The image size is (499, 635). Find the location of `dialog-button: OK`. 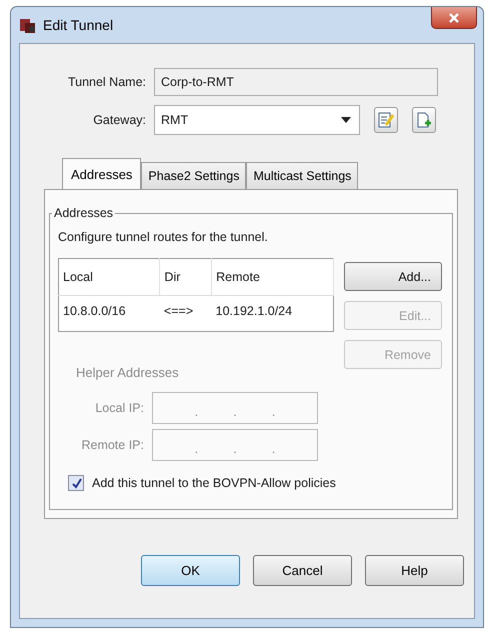

dialog-button: OK is located at coordinates (190, 570).